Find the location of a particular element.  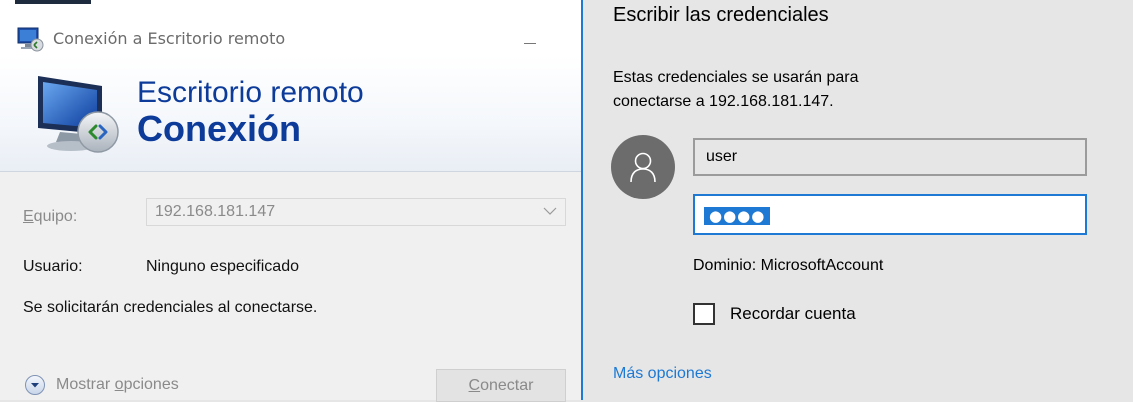

chevron-down-icon is located at coordinates (550, 211).